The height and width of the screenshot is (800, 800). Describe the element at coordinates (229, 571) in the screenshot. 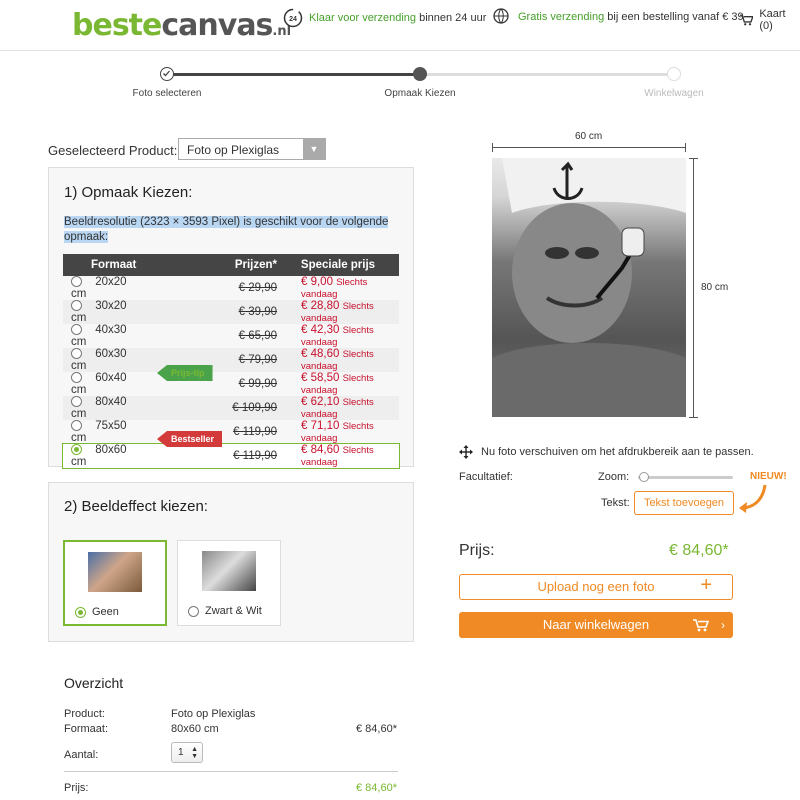

I see `bw-thumbnail` at that location.